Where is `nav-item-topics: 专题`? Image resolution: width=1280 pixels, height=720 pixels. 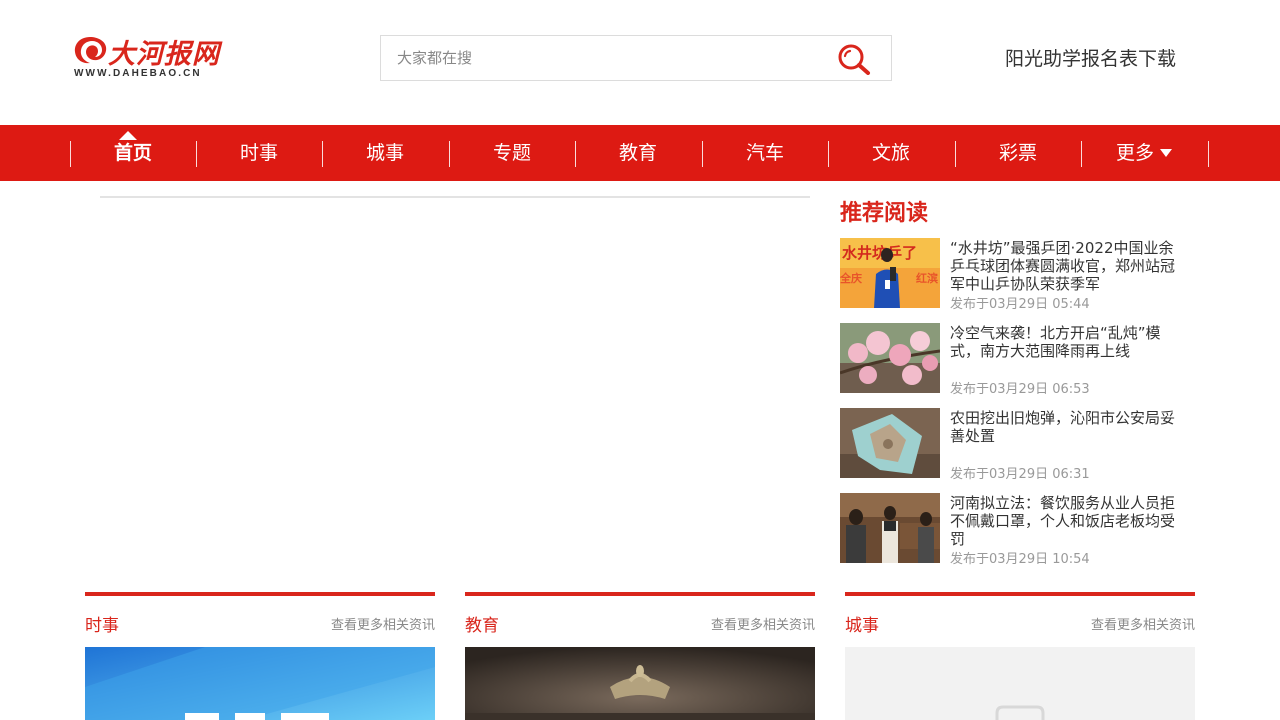
nav-item-topics: 专题 is located at coordinates (512, 153).